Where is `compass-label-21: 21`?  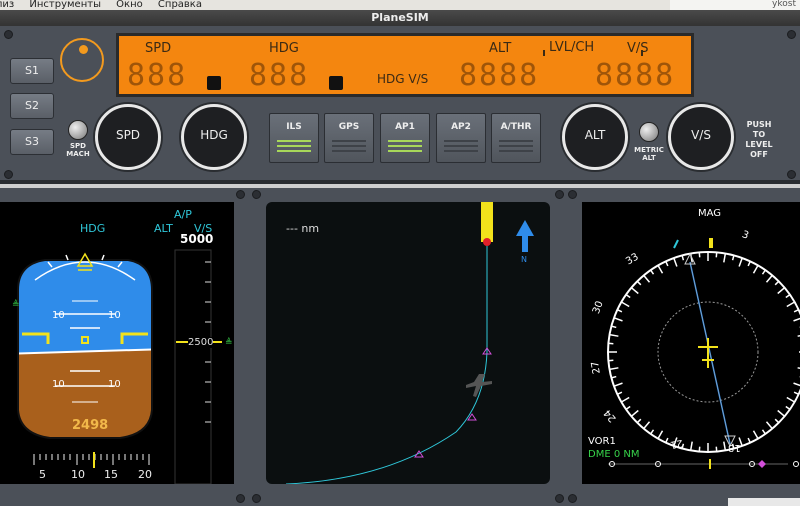
compass-label-21: 21 is located at coordinates (676, 443).